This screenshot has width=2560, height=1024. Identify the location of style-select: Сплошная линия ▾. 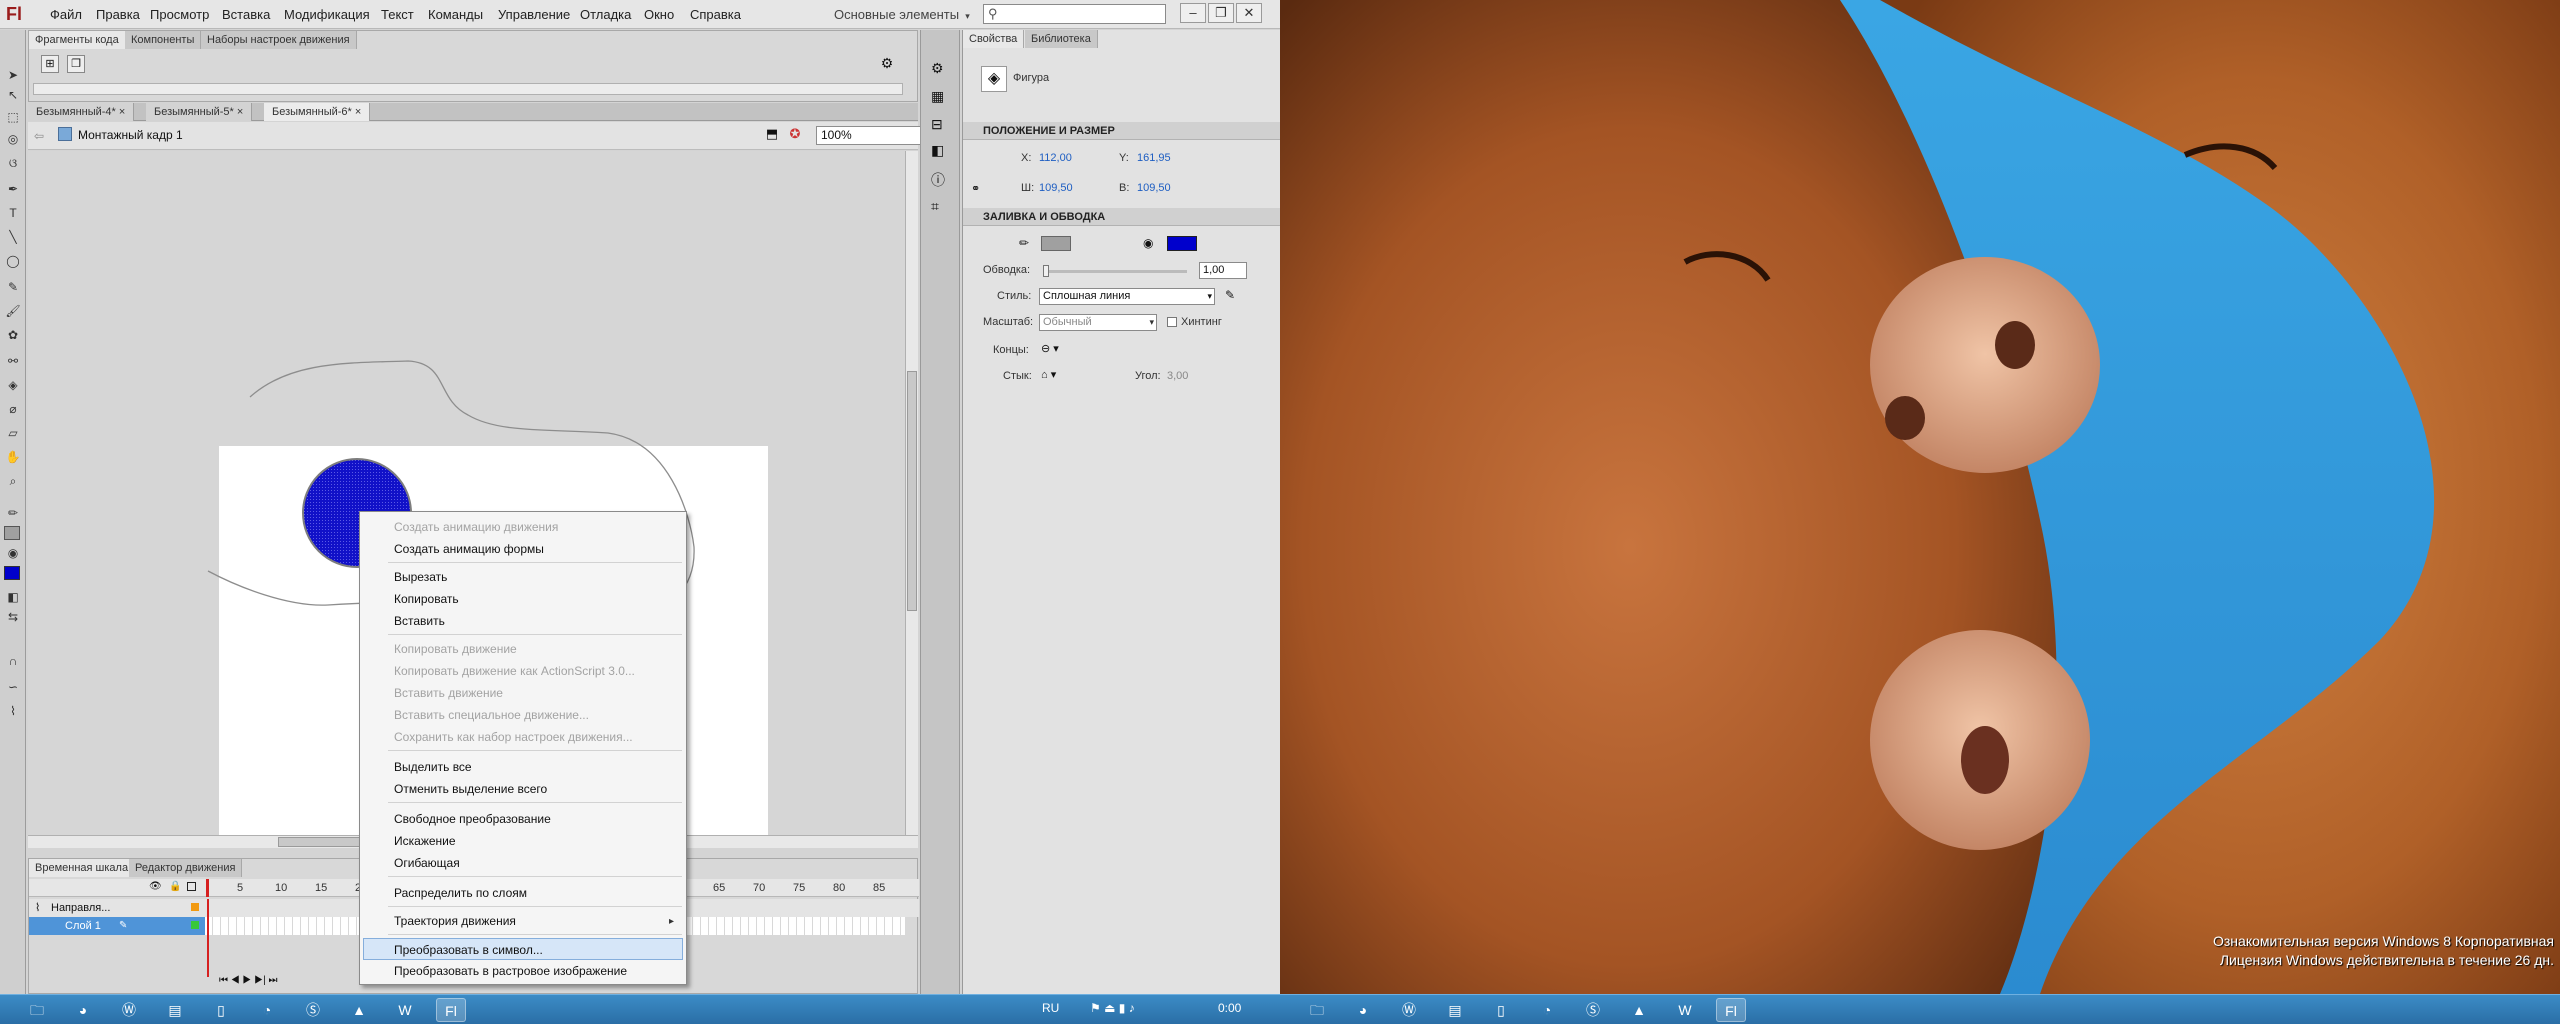
(1127, 296).